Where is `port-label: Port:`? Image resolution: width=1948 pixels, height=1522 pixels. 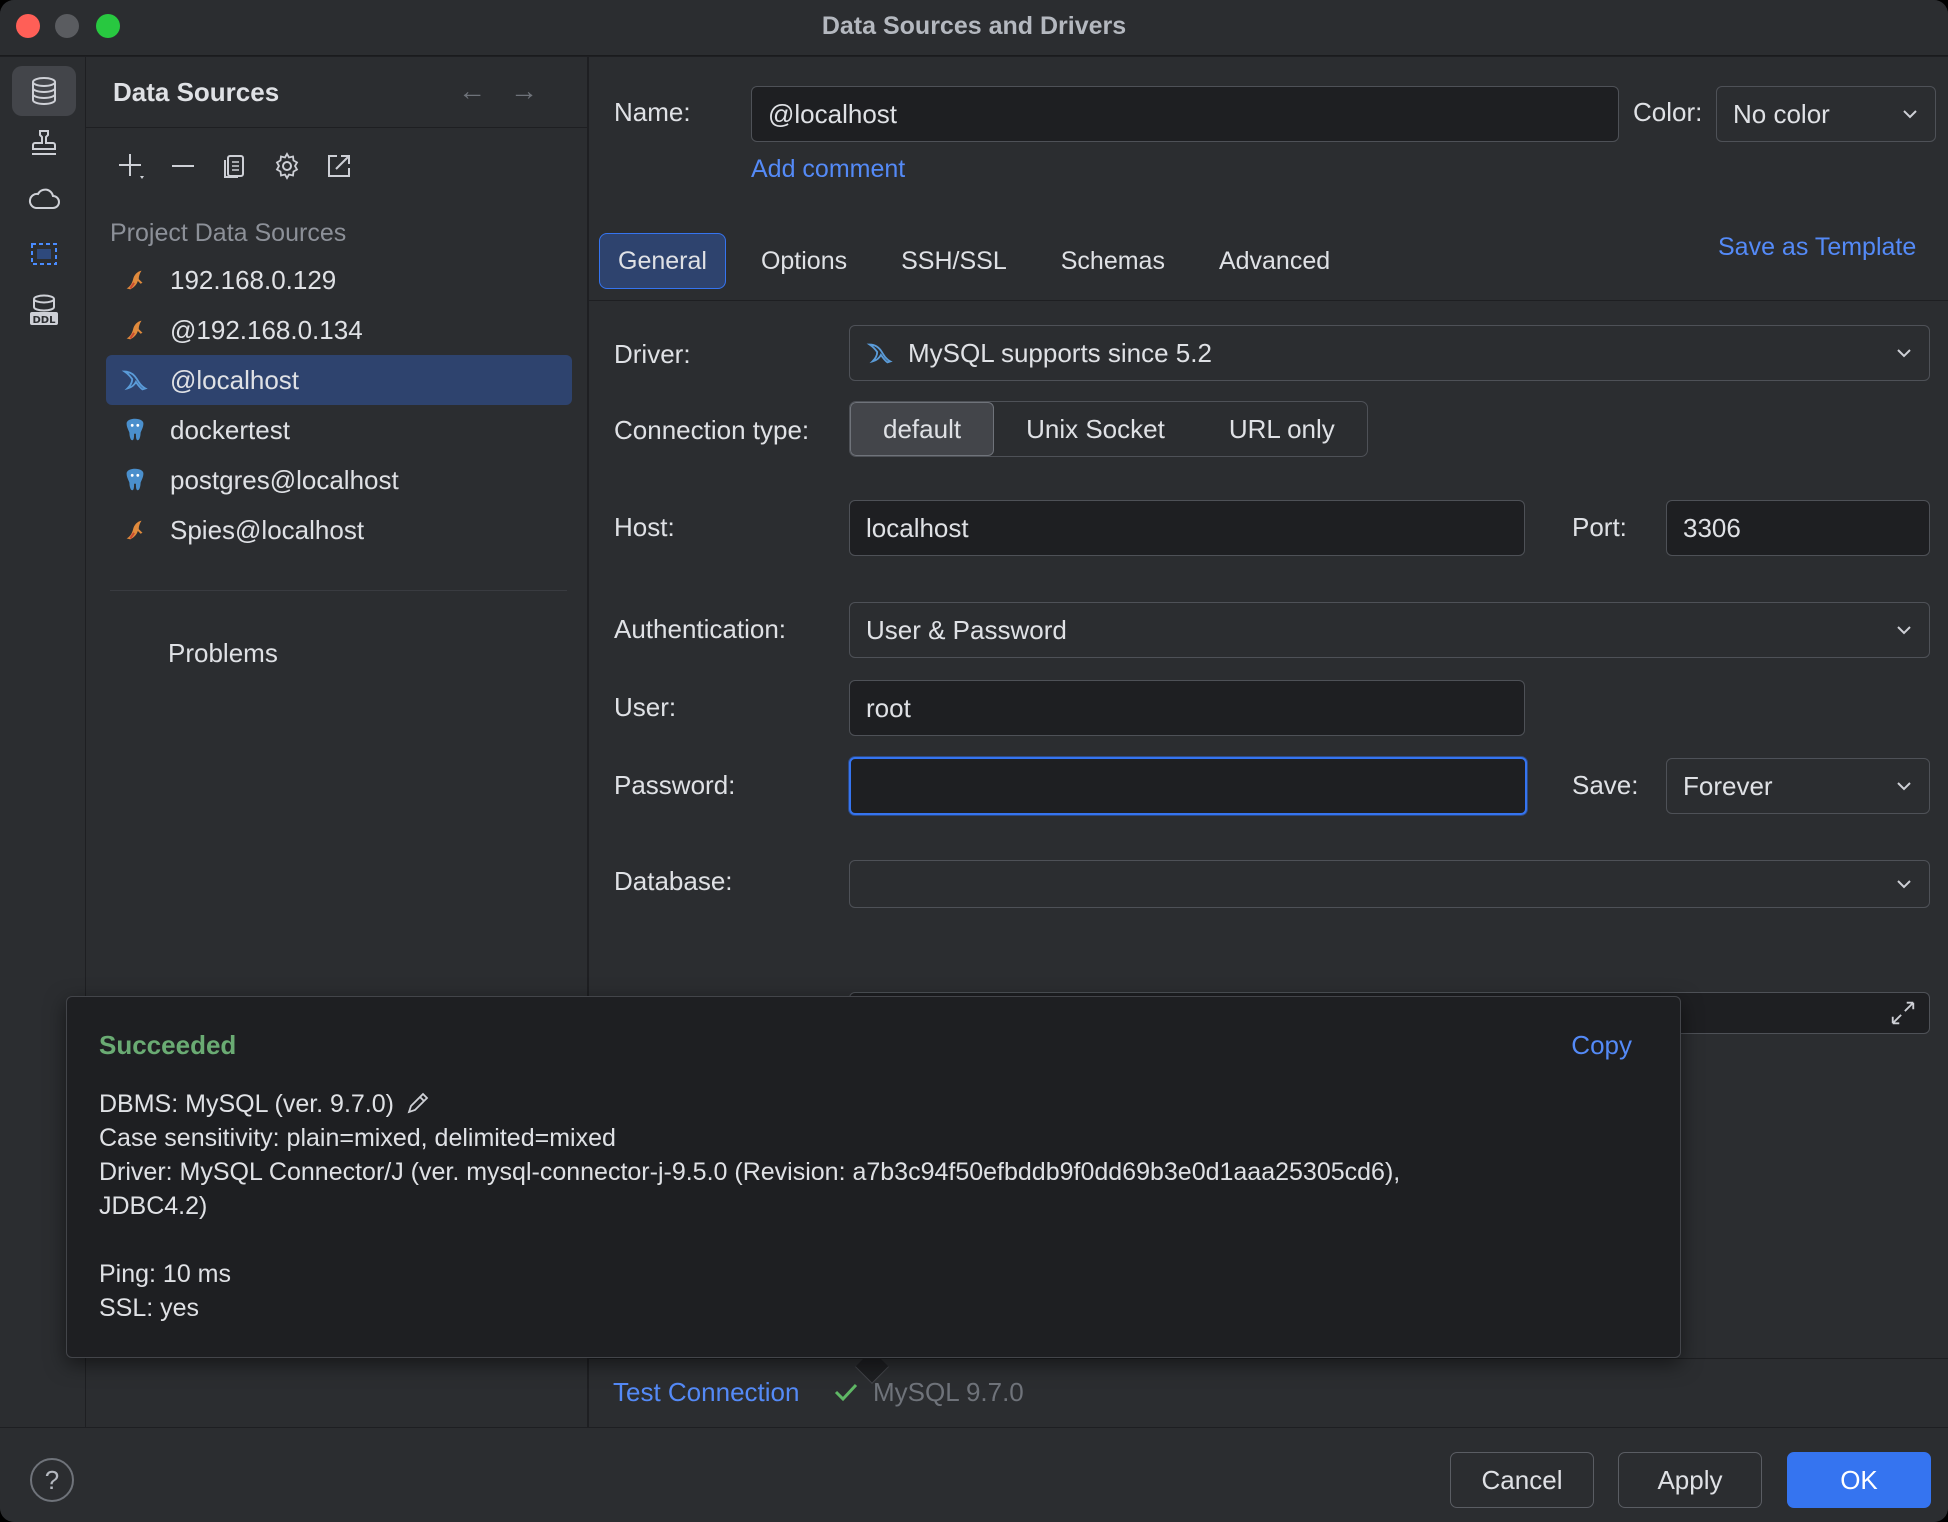 port-label: Port: is located at coordinates (1599, 527).